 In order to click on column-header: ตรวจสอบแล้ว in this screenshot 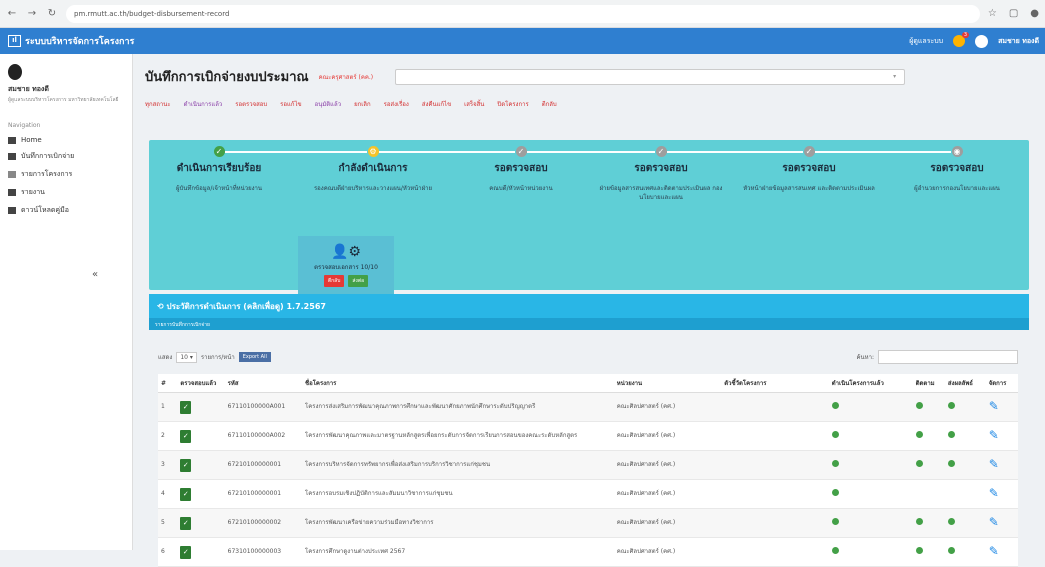, I will do `click(201, 383)`.